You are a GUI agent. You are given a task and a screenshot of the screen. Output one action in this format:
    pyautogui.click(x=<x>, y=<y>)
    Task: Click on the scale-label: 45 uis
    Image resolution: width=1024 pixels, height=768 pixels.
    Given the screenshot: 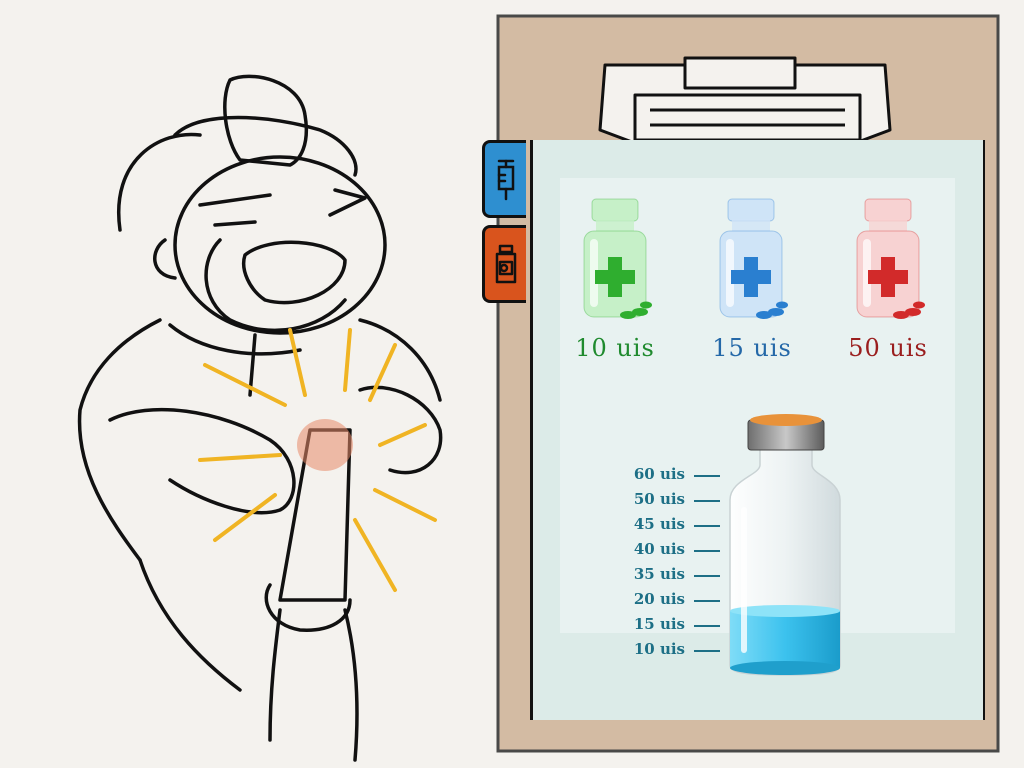 What is the action you would take?
    pyautogui.click(x=659, y=524)
    